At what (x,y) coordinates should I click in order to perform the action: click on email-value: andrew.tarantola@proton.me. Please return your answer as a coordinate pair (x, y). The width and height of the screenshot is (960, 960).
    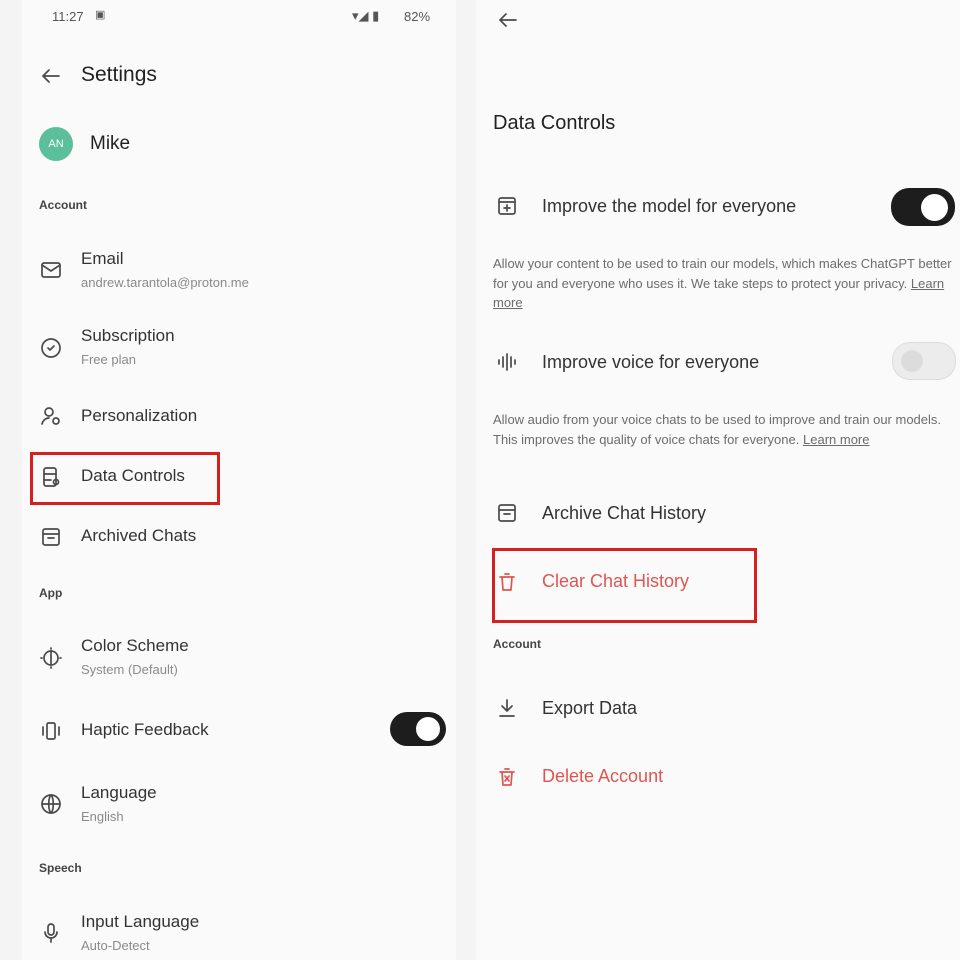
    Looking at the image, I should click on (165, 282).